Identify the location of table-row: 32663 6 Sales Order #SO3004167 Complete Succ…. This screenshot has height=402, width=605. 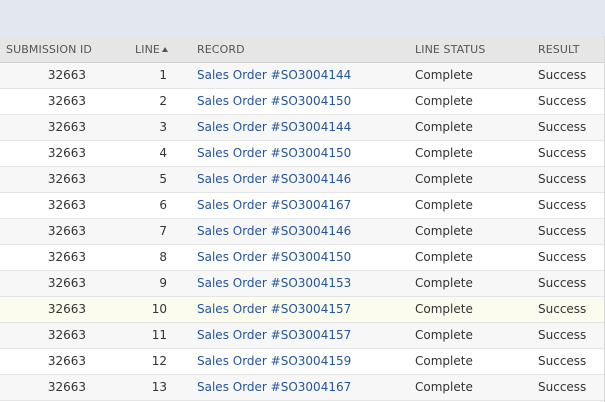
(302, 206).